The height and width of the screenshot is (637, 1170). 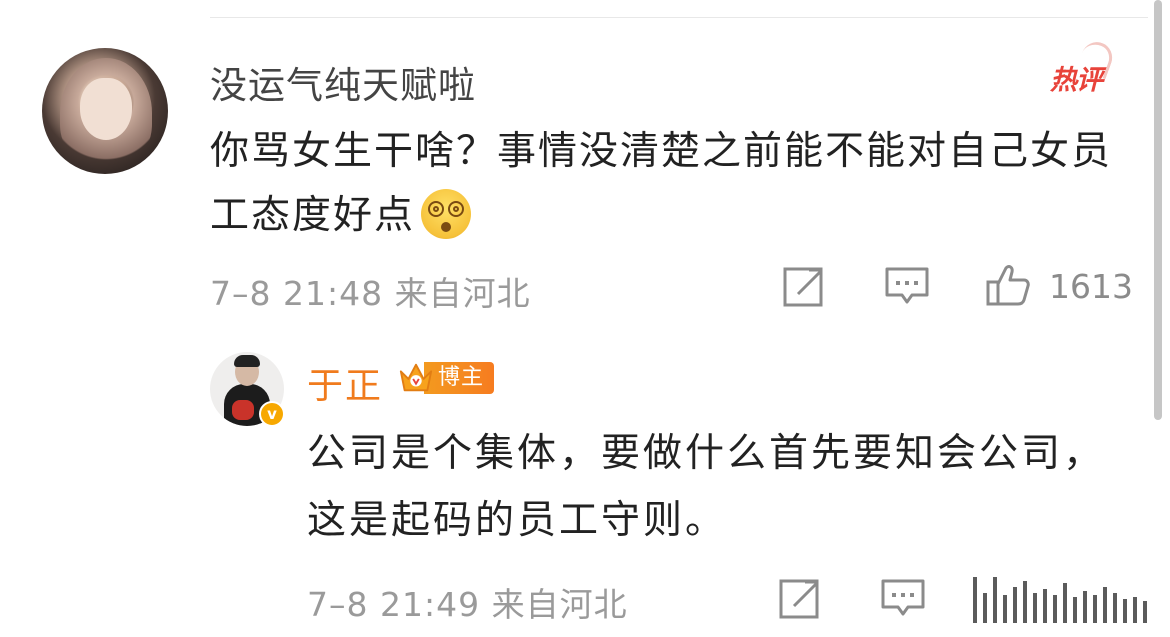 What do you see at coordinates (1158, 210) in the screenshot?
I see `scrollbar` at bounding box center [1158, 210].